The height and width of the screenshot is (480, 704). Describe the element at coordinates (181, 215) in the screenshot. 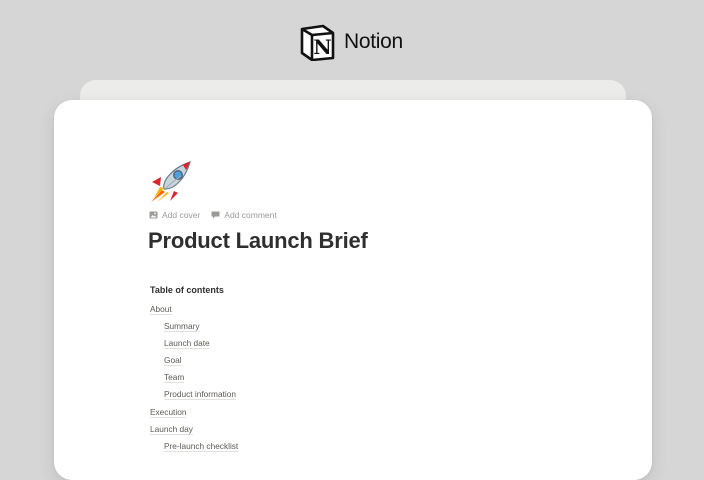

I see `add-cover-label: Add cover` at that location.